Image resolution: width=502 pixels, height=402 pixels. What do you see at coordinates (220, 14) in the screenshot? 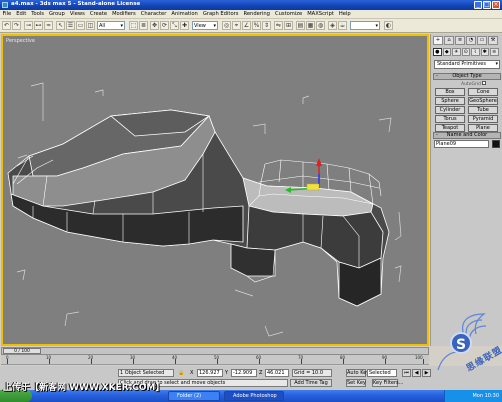
I see `menu-graph-editors: Graph Editors` at bounding box center [220, 14].